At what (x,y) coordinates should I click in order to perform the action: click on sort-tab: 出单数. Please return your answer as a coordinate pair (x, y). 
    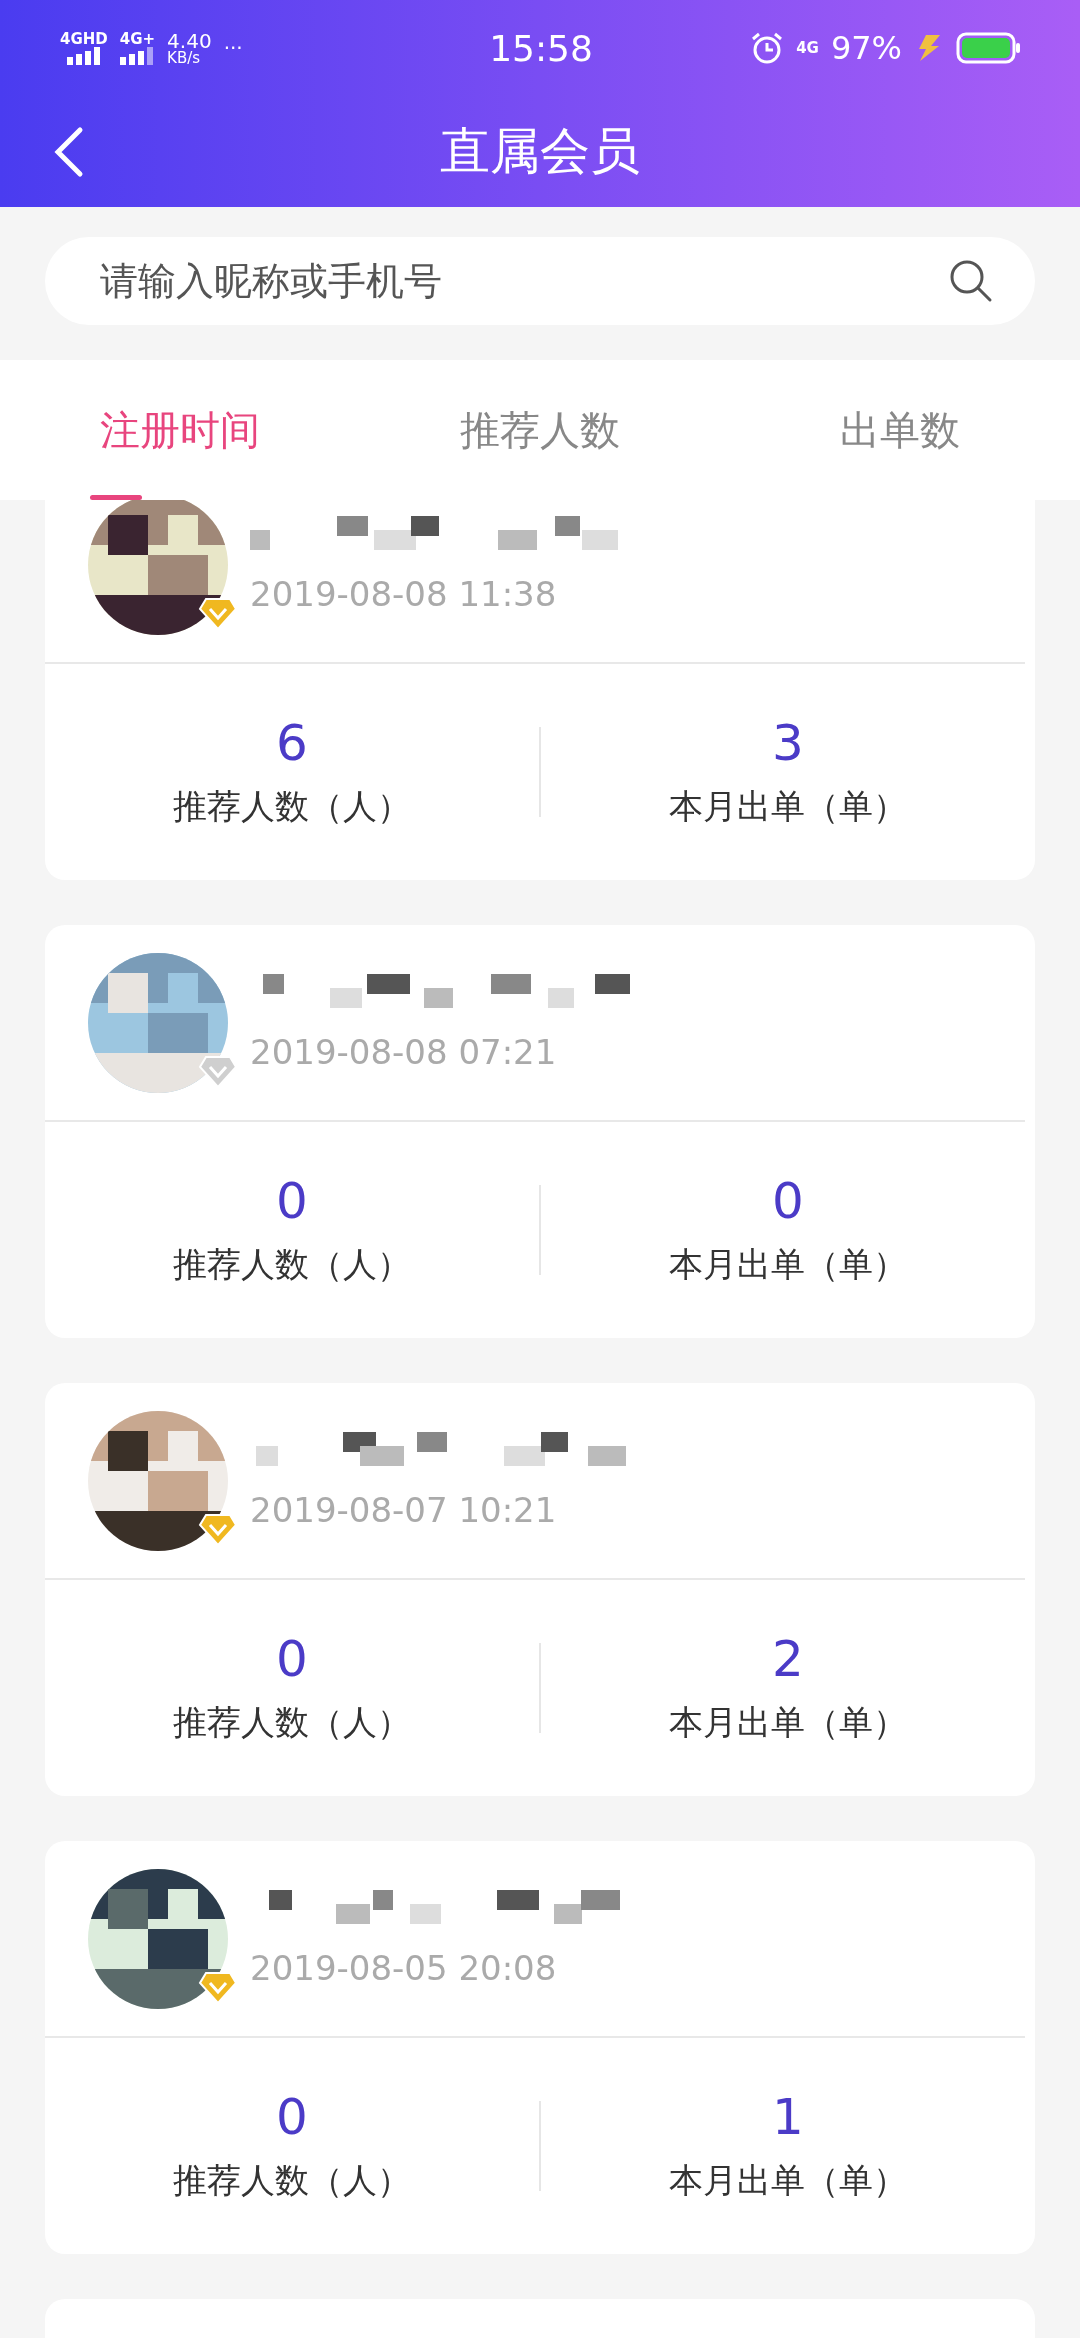
    Looking at the image, I should click on (900, 430).